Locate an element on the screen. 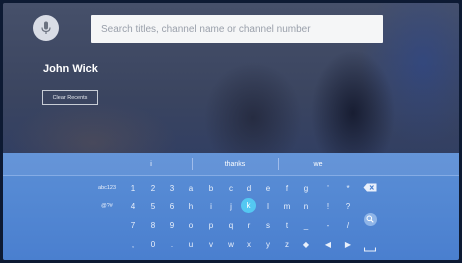 Image resolution: width=462 pixels, height=263 pixels. backspace-key is located at coordinates (370, 187).